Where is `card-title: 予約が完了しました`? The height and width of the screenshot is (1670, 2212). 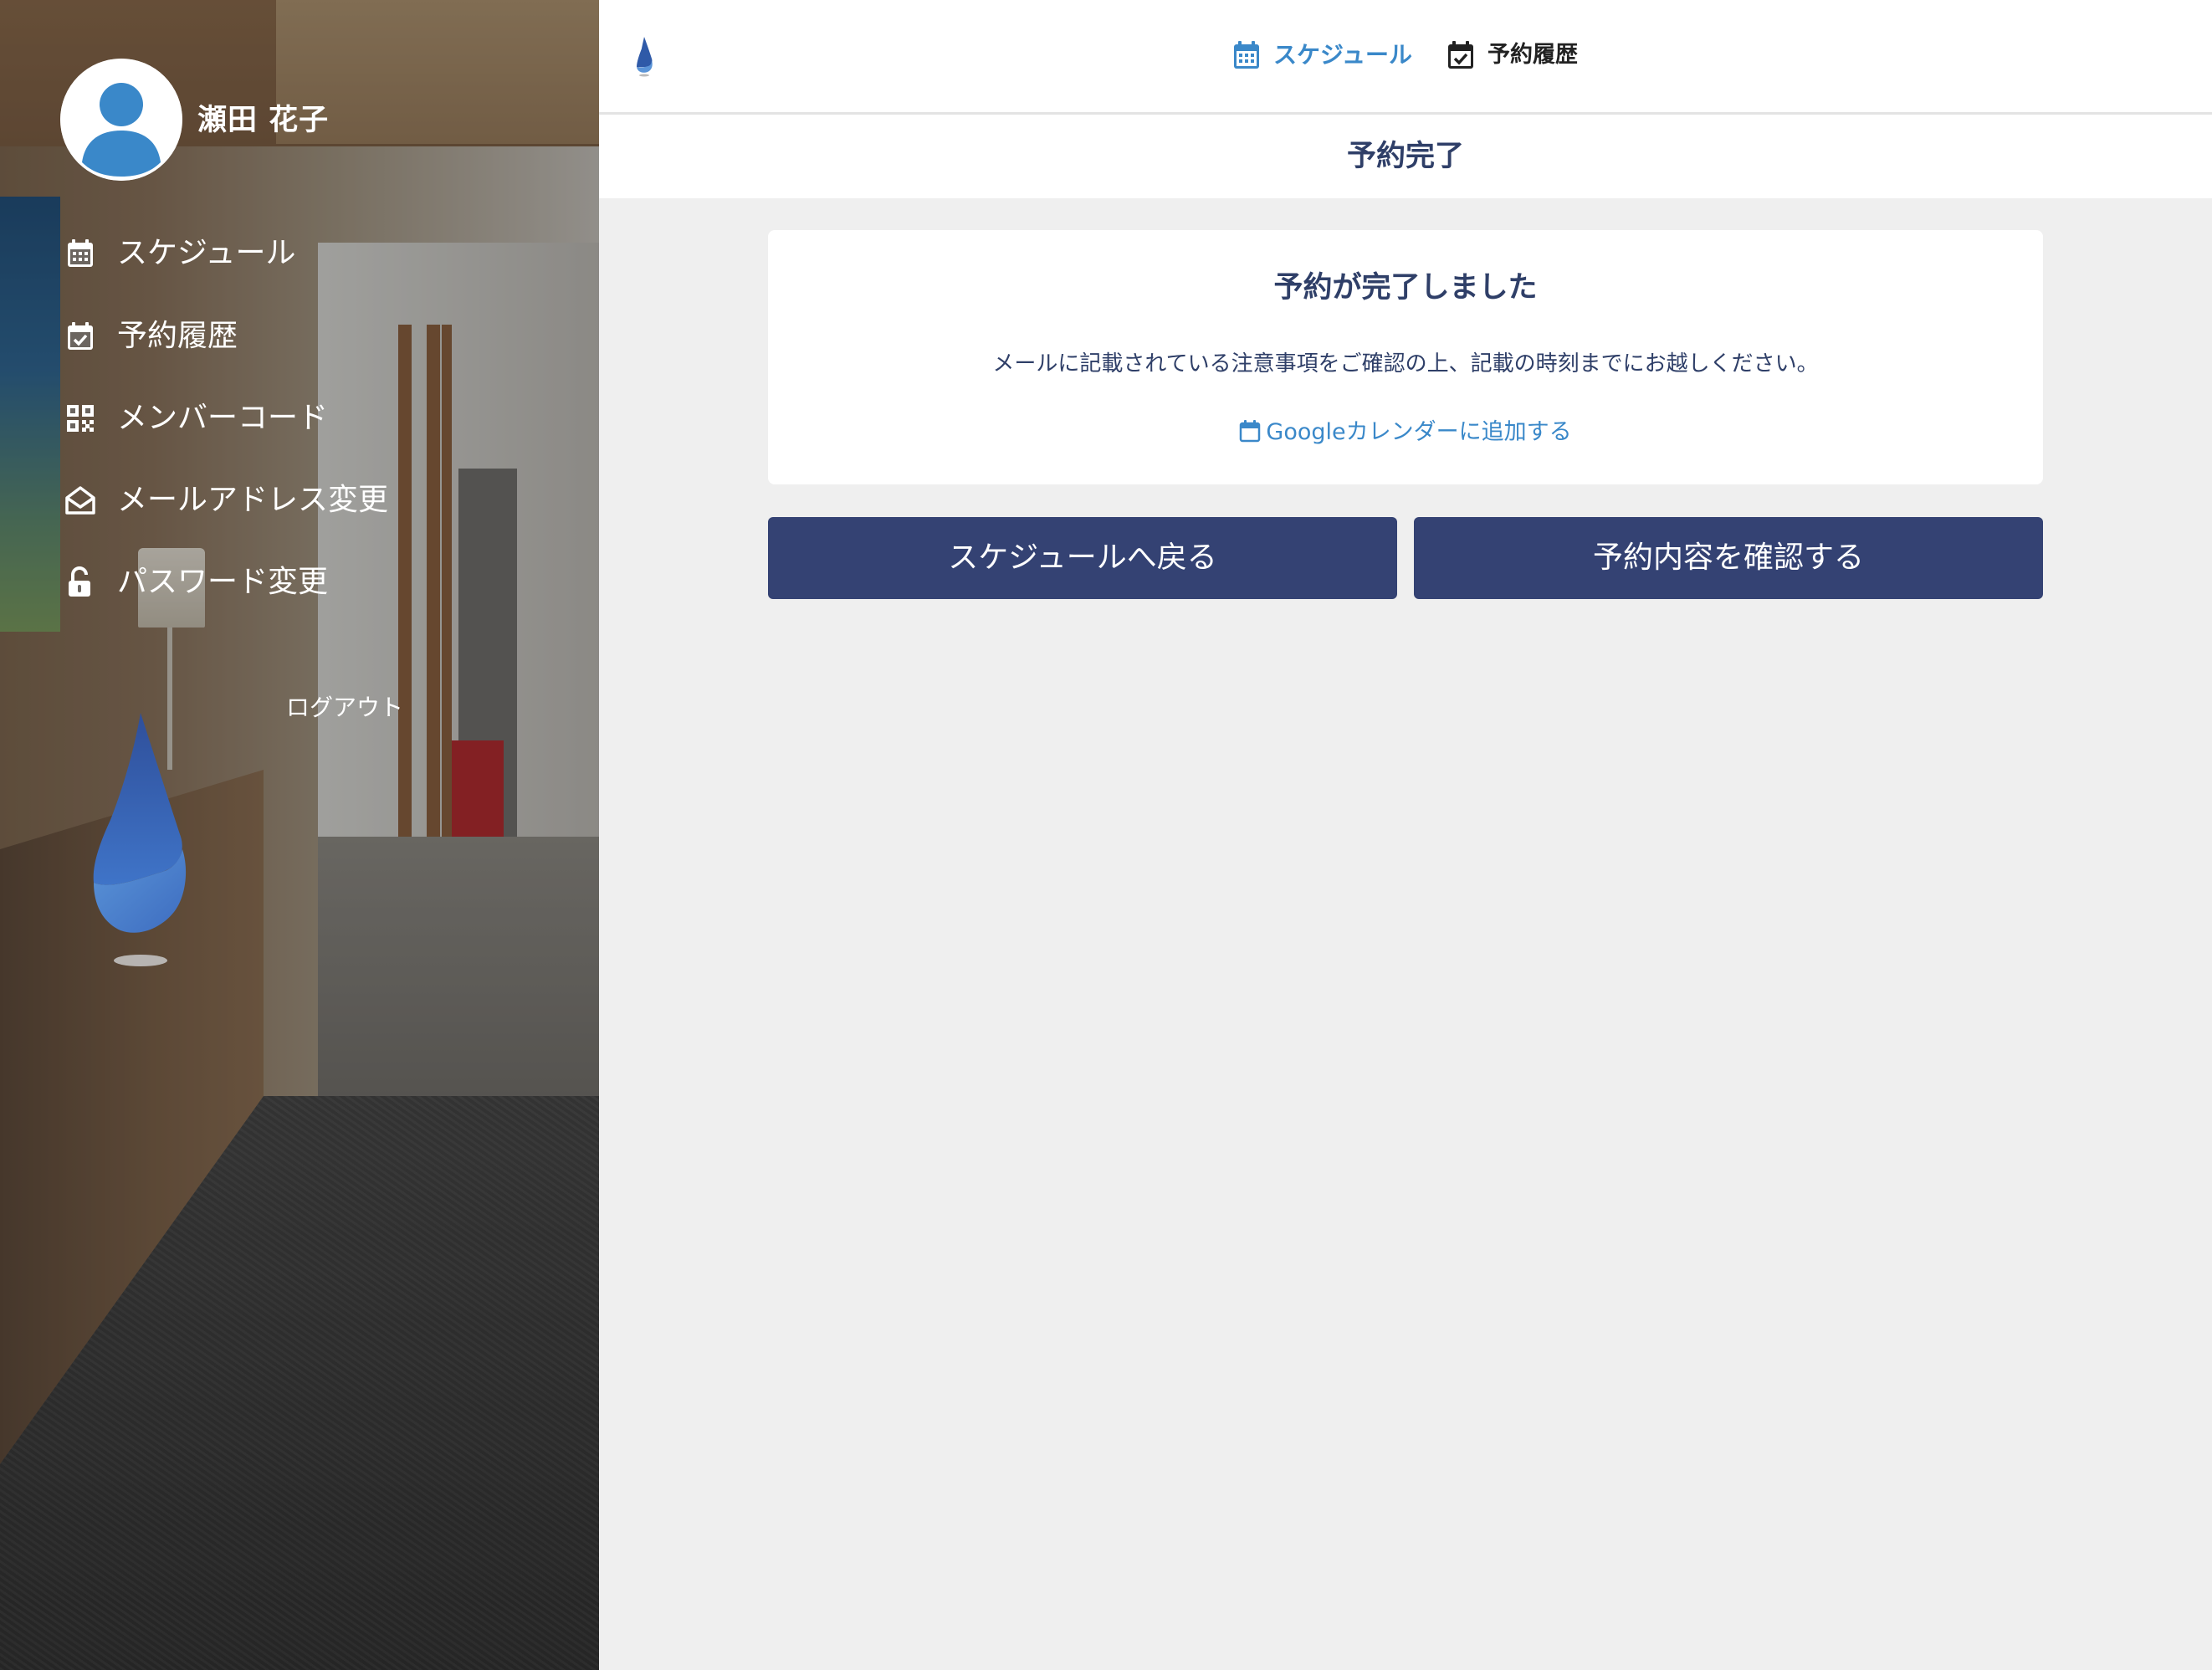 card-title: 予約が完了しました is located at coordinates (1405, 288).